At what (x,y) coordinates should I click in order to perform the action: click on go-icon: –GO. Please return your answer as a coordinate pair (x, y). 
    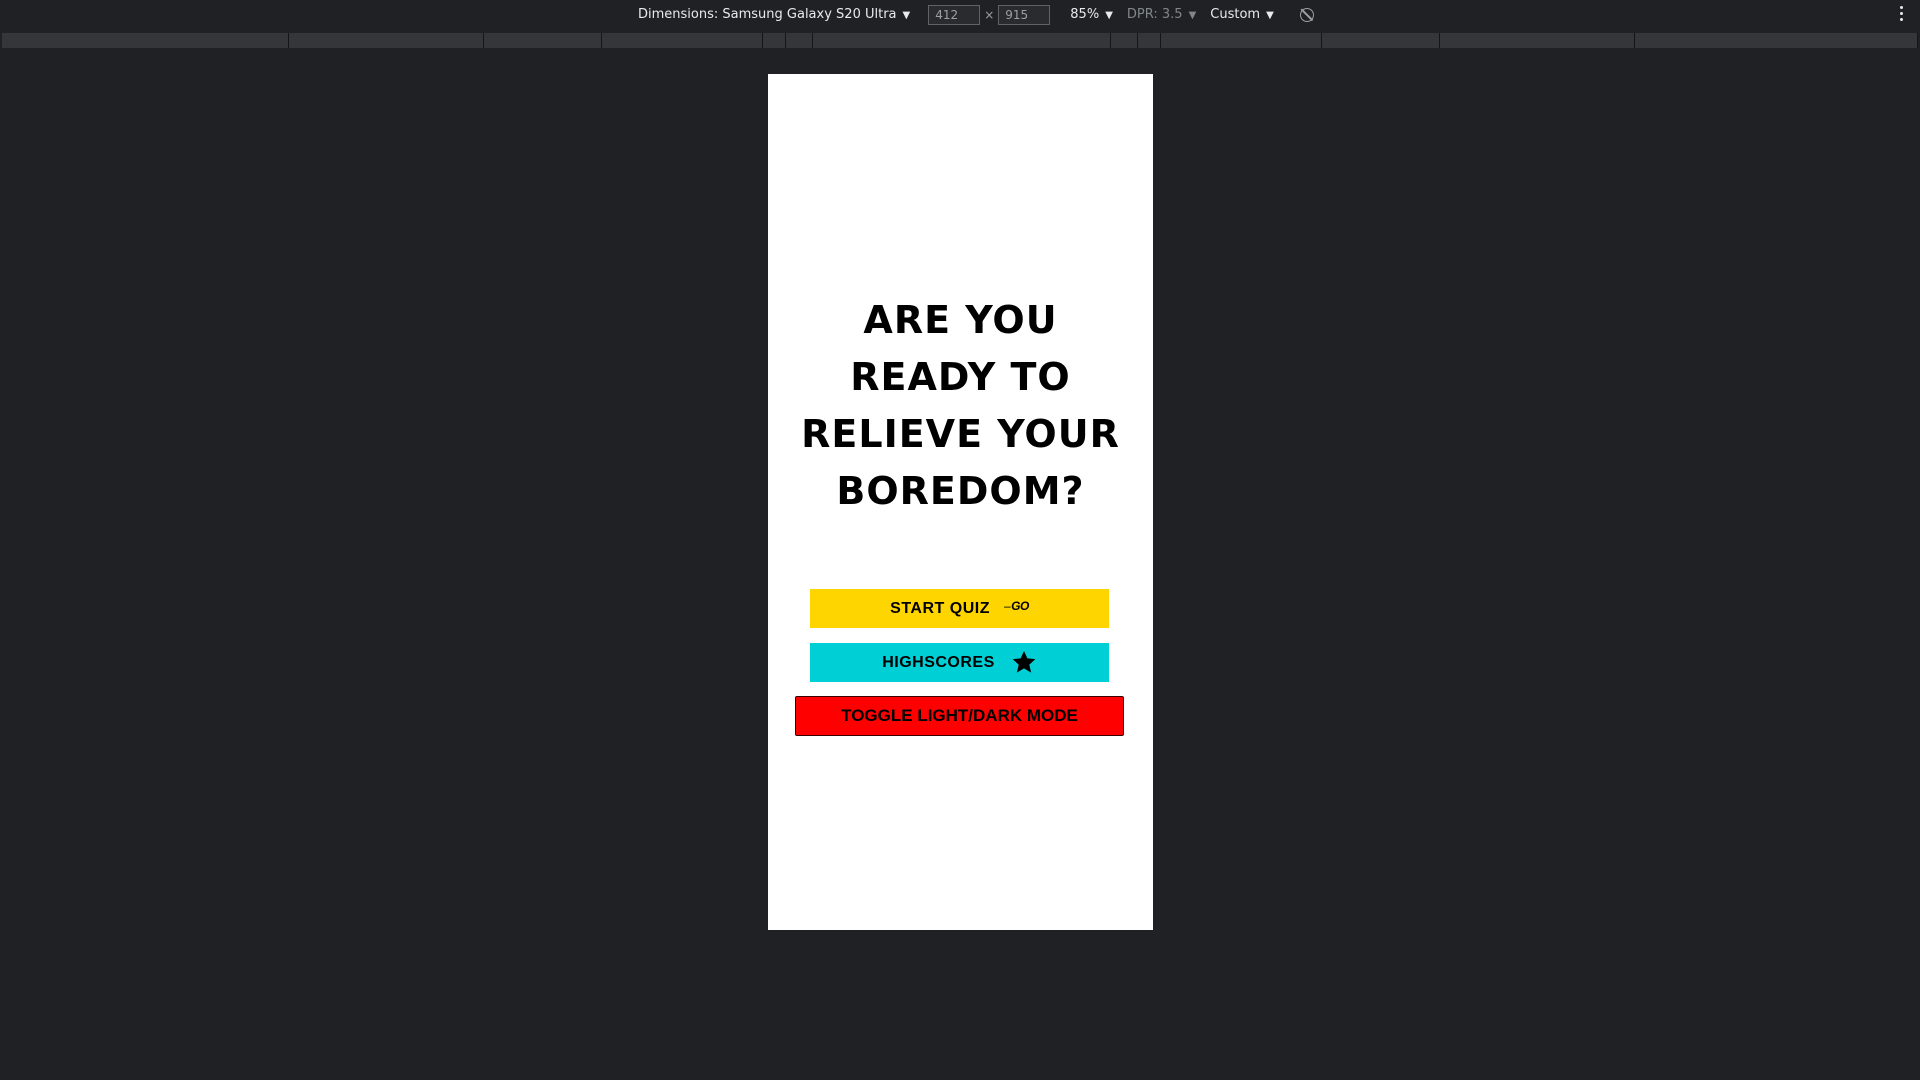
    Looking at the image, I should click on (1016, 605).